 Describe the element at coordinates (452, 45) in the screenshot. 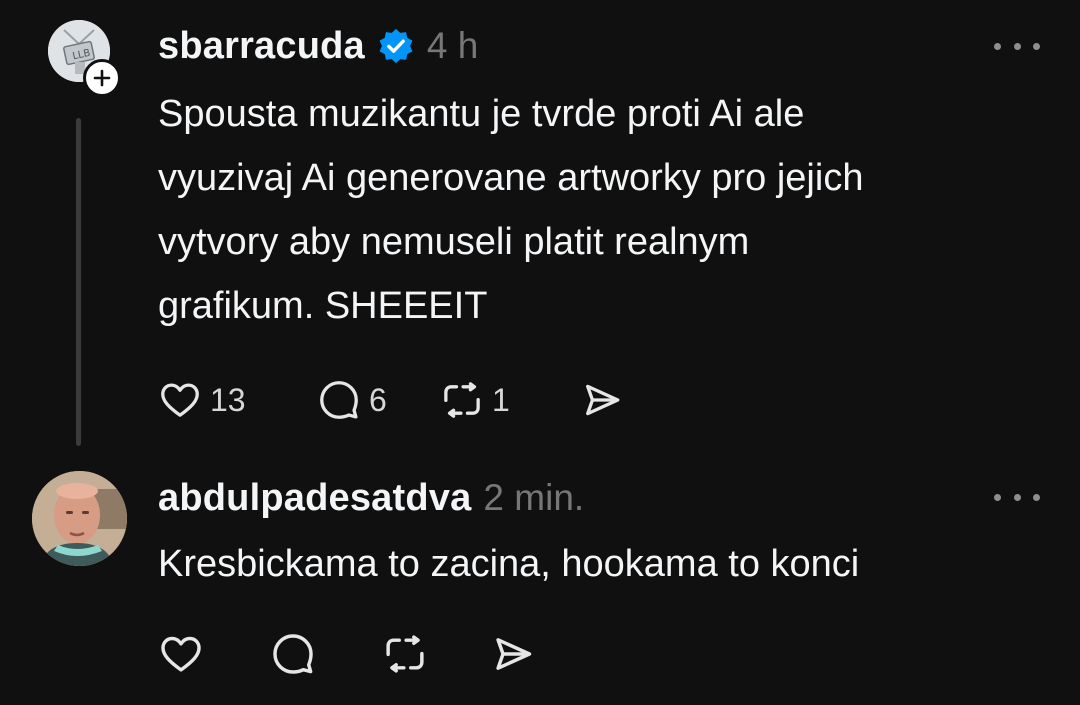

I see `timestamp: 4 h` at that location.